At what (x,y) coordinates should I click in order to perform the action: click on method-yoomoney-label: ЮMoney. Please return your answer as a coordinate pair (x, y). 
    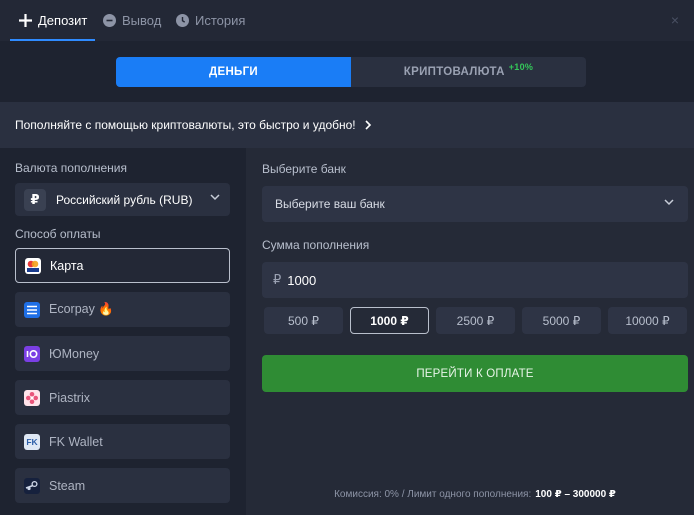
    Looking at the image, I should click on (74, 353).